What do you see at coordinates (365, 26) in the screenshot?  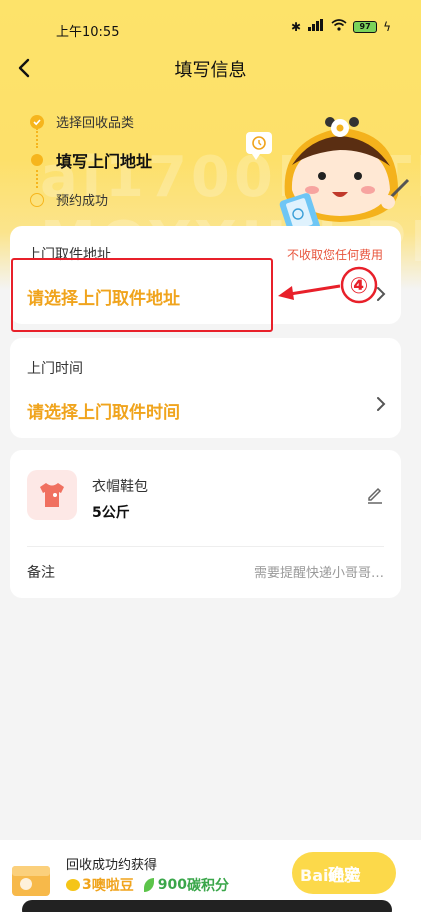 I see `battery-indicator: 97` at bounding box center [365, 26].